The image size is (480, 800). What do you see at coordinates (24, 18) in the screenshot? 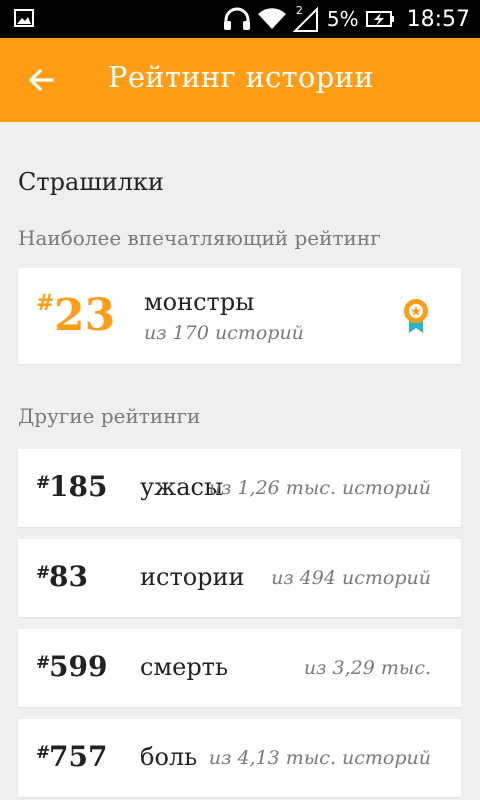
I see `gallery-notification-icon` at bounding box center [24, 18].